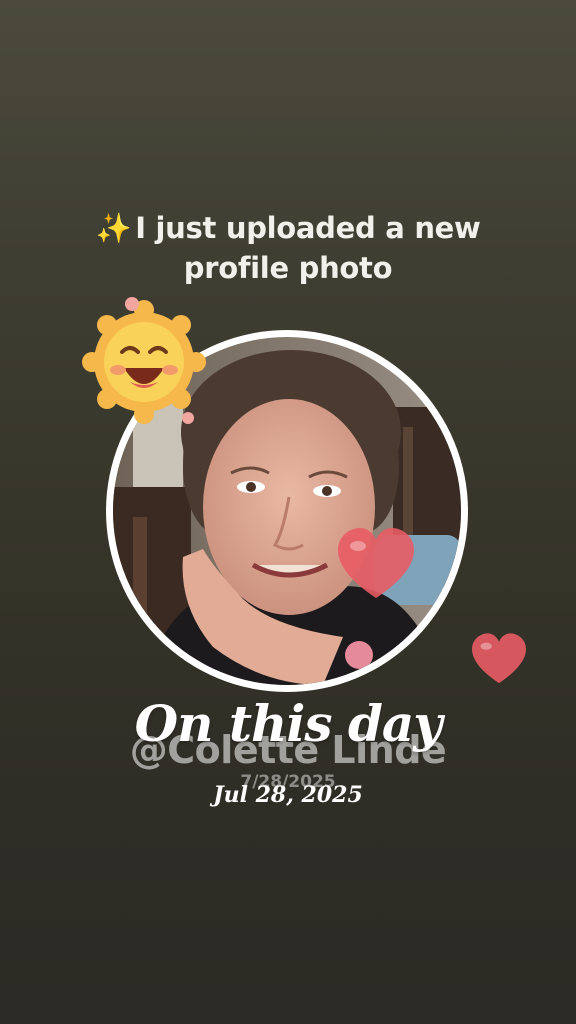 The width and height of the screenshot is (576, 1024). What do you see at coordinates (288, 795) in the screenshot?
I see `memory-date: Jul 28, 2025` at bounding box center [288, 795].